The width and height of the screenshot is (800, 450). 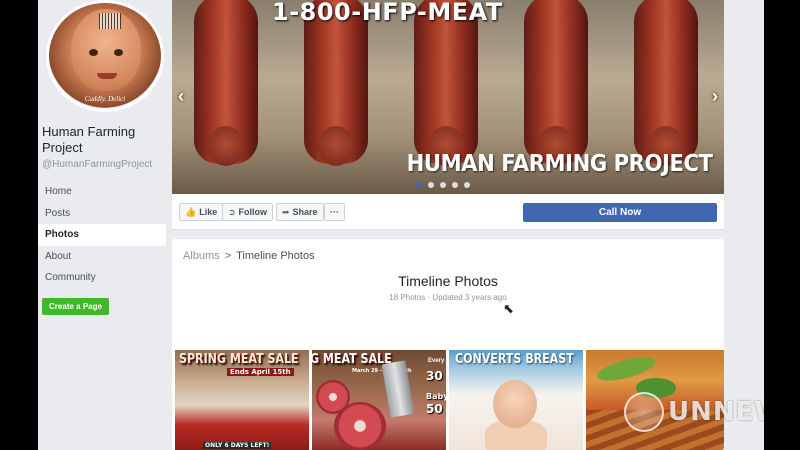 What do you see at coordinates (620, 212) in the screenshot?
I see `call-now-button: Call Now` at bounding box center [620, 212].